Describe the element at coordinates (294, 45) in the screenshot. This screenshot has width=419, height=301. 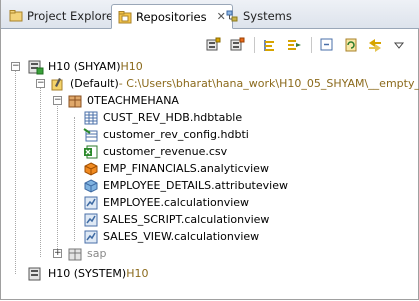
I see `filter-icon` at that location.